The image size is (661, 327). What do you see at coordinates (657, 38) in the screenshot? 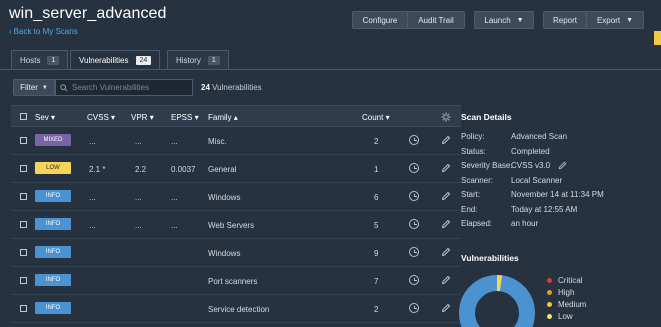
I see `scroll-indicator` at bounding box center [657, 38].